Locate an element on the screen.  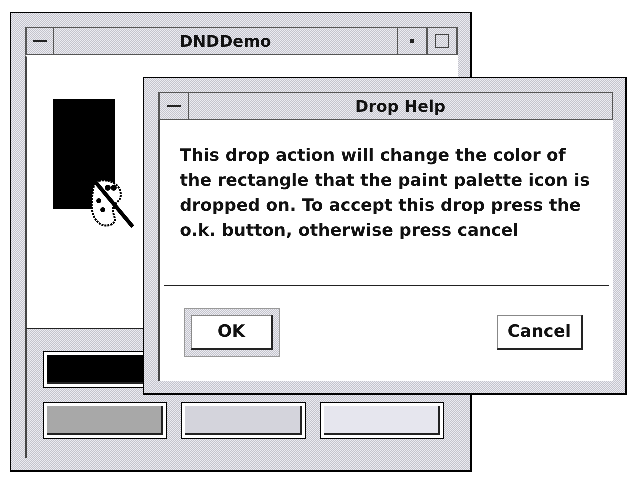
ok-button: OK is located at coordinates (232, 332).